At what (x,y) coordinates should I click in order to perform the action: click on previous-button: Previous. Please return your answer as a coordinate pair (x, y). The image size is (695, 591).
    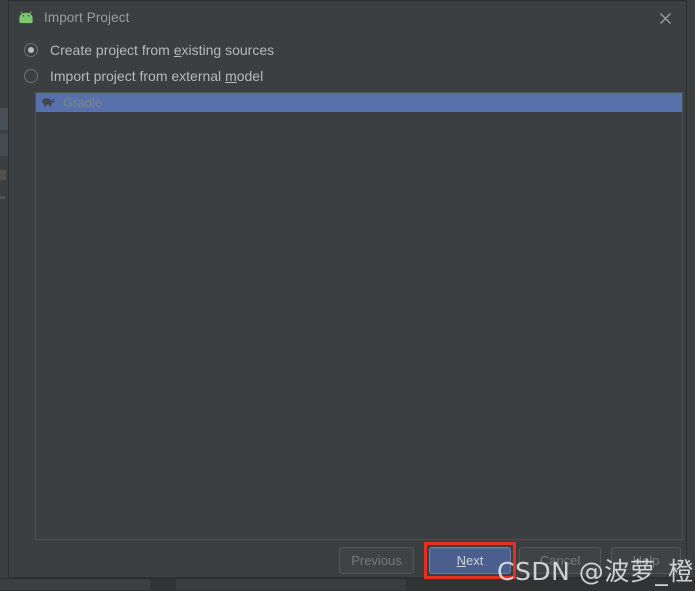
    Looking at the image, I should click on (376, 560).